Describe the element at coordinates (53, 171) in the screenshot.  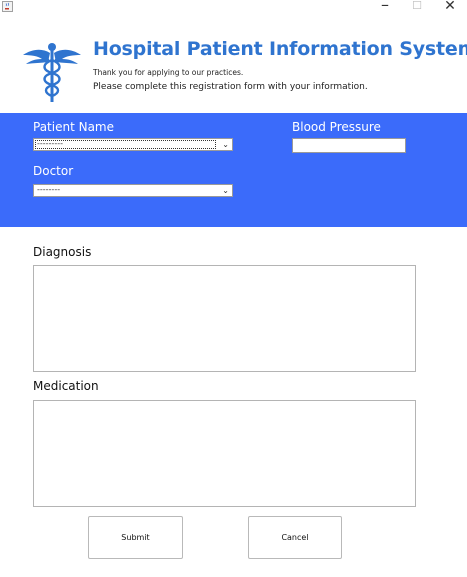
I see `doctor-label: Doctor` at that location.